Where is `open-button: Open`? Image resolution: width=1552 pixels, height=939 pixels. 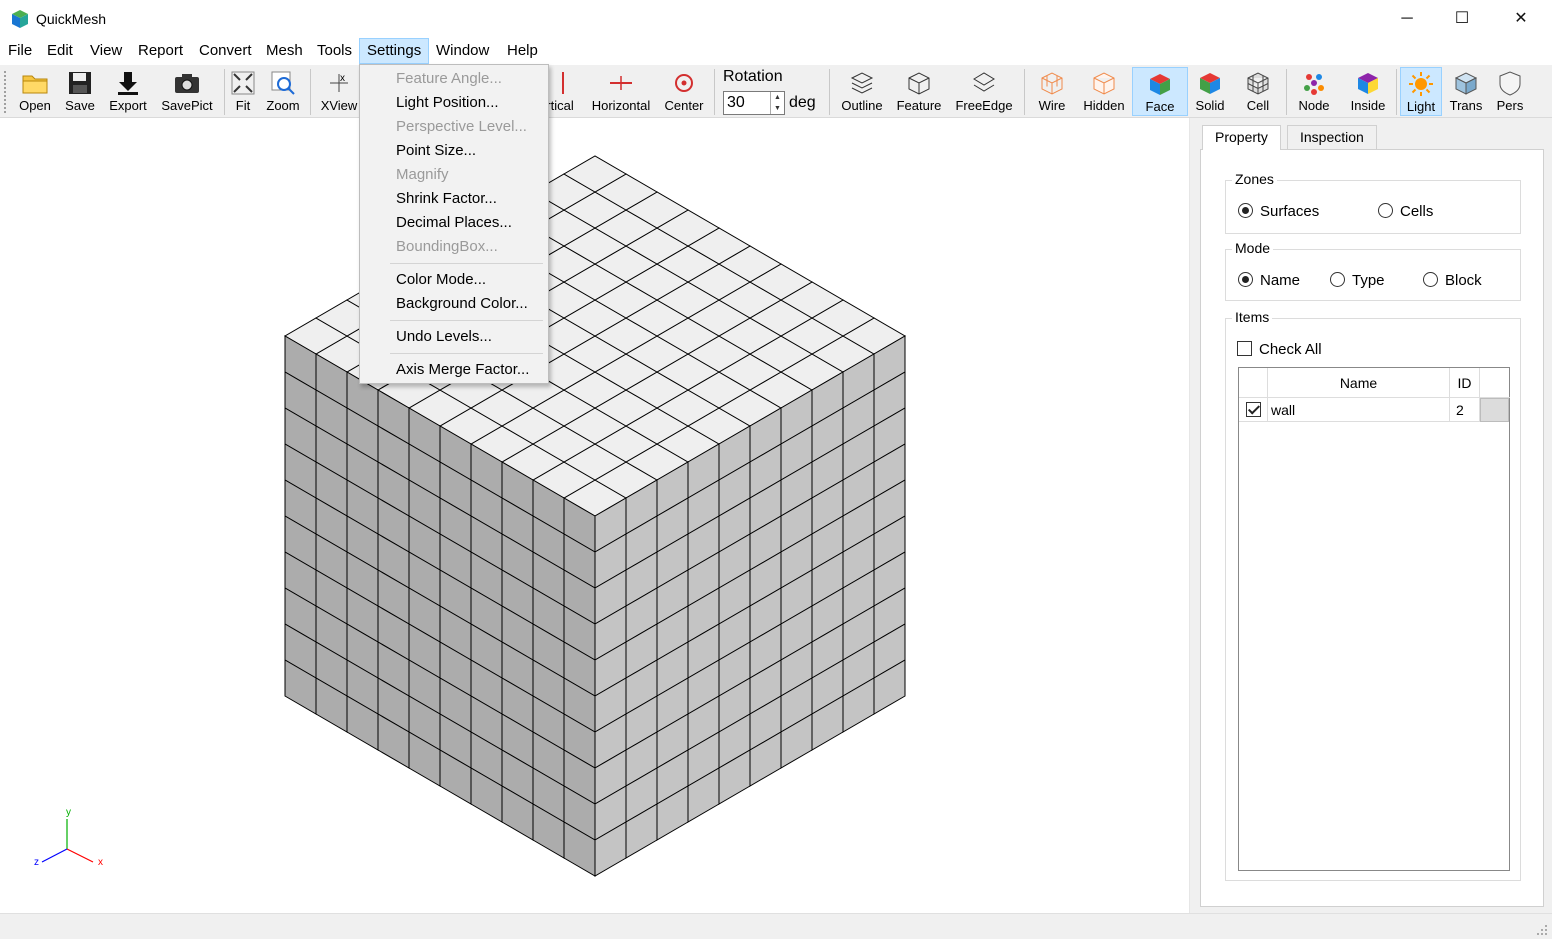 open-button: Open is located at coordinates (35, 91).